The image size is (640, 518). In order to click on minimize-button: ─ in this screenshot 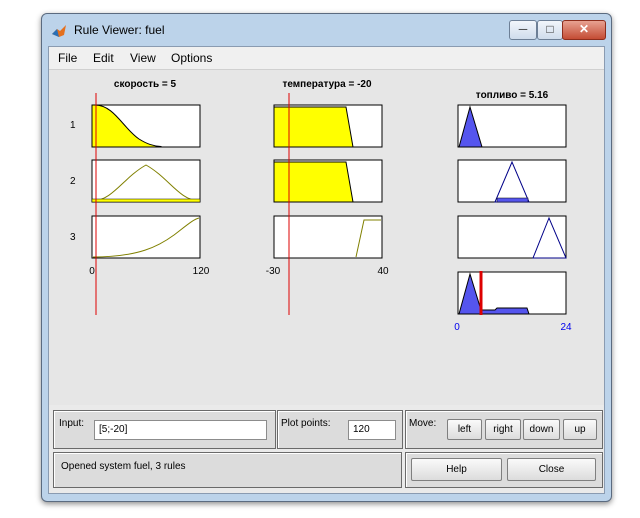, I will do `click(523, 30)`.